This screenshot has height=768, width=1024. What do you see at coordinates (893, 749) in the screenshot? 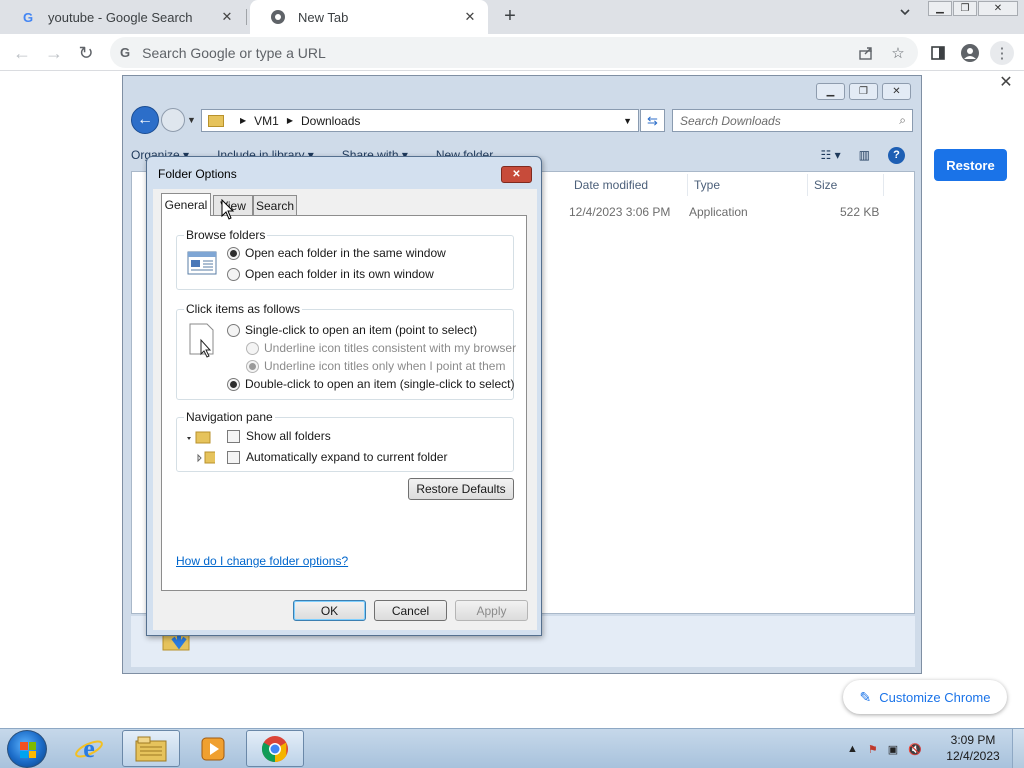
I see `network-icon: ▣` at bounding box center [893, 749].